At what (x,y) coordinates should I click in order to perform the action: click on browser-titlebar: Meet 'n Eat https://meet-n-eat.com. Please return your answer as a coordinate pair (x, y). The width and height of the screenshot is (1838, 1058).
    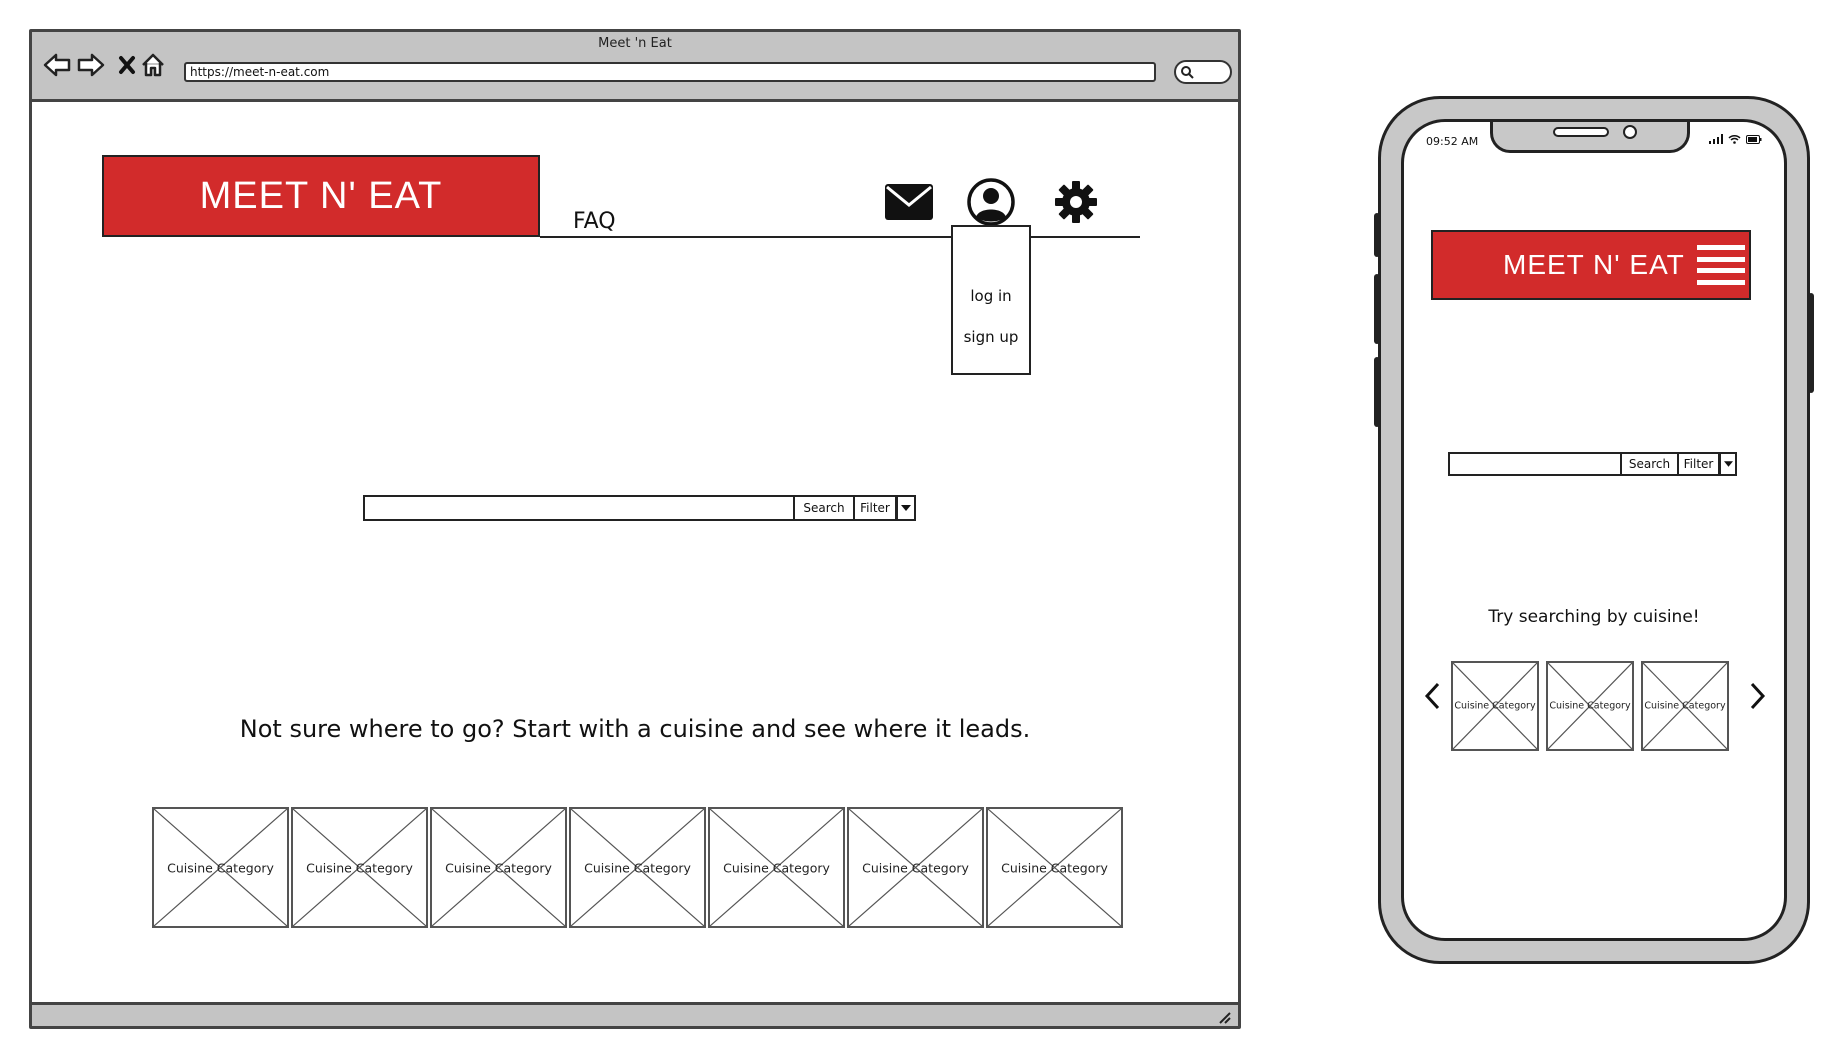
    Looking at the image, I should click on (635, 67).